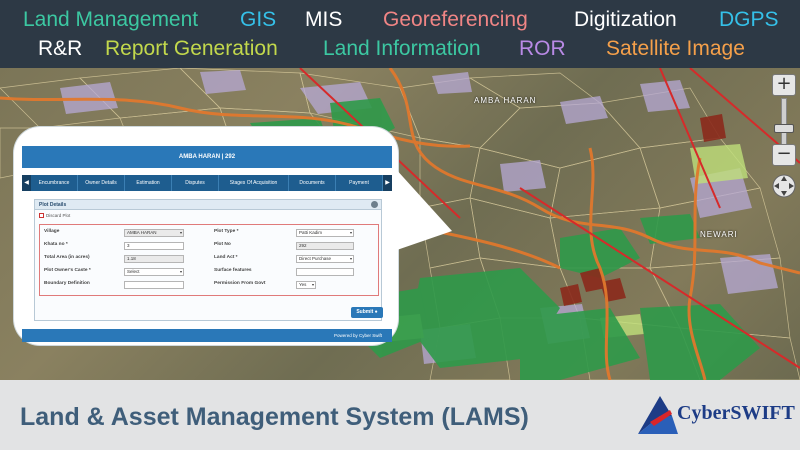 This screenshot has height=450, width=800. Describe the element at coordinates (359, 183) in the screenshot. I see `tab-payment: Payment` at that location.